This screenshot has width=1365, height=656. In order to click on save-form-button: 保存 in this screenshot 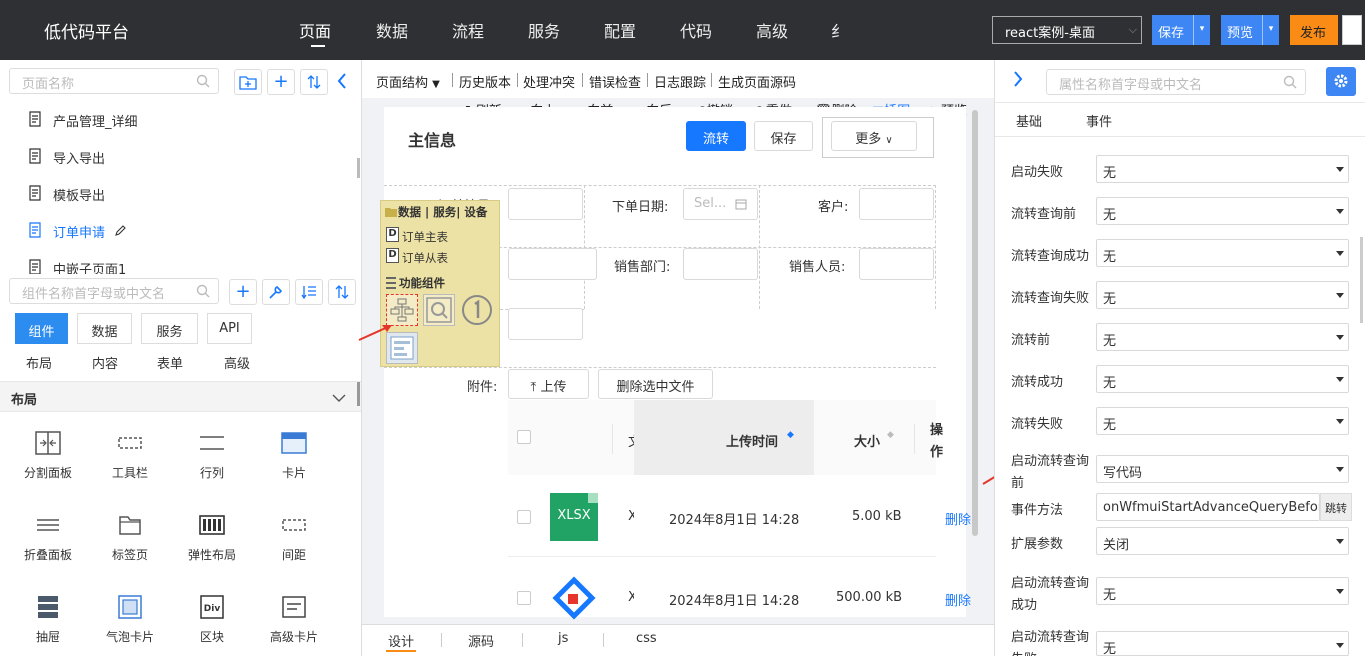, I will do `click(783, 136)`.